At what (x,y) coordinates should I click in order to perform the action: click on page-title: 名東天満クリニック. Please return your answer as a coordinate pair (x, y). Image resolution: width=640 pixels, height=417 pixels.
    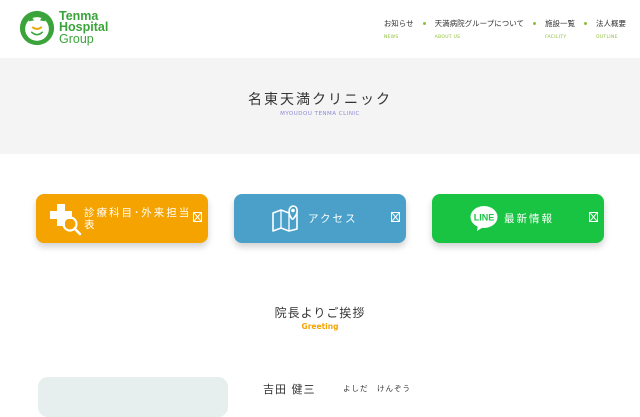
    Looking at the image, I should click on (320, 100).